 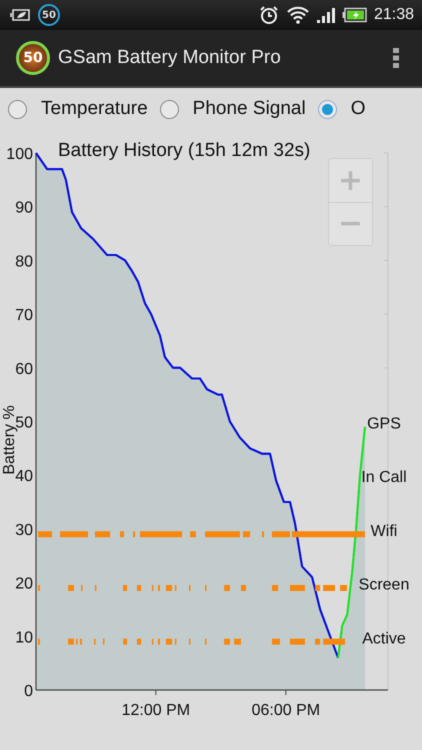 I want to click on y-axis-label: 90, so click(x=24, y=208).